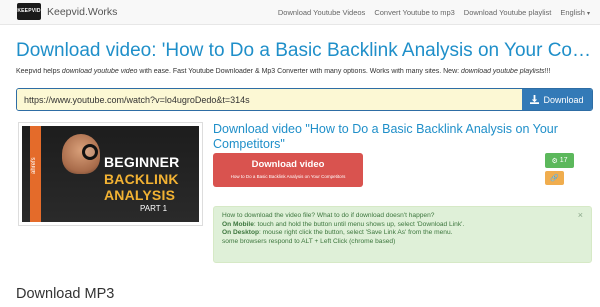 The width and height of the screenshot is (600, 307). I want to click on link-button: 🔗, so click(554, 178).